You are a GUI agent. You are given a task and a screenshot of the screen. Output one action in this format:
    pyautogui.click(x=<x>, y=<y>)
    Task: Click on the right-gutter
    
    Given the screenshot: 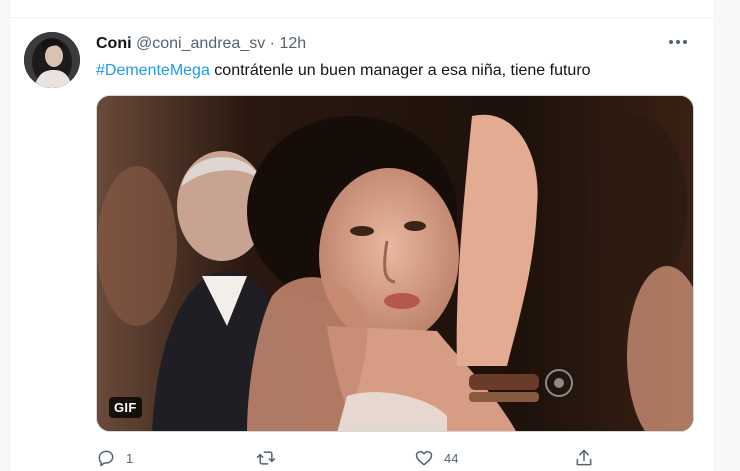 What is the action you would take?
    pyautogui.click(x=727, y=235)
    